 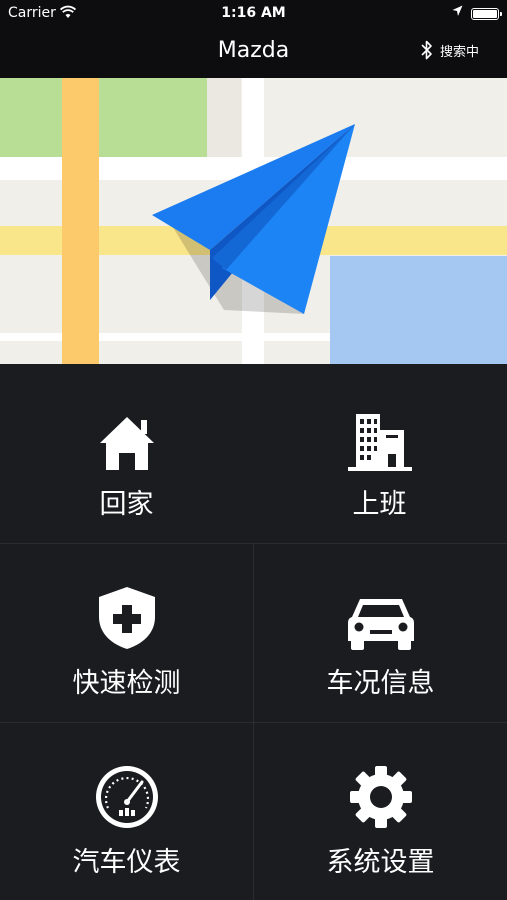 I want to click on menu-item-settings: 系统设置, so click(x=380, y=811).